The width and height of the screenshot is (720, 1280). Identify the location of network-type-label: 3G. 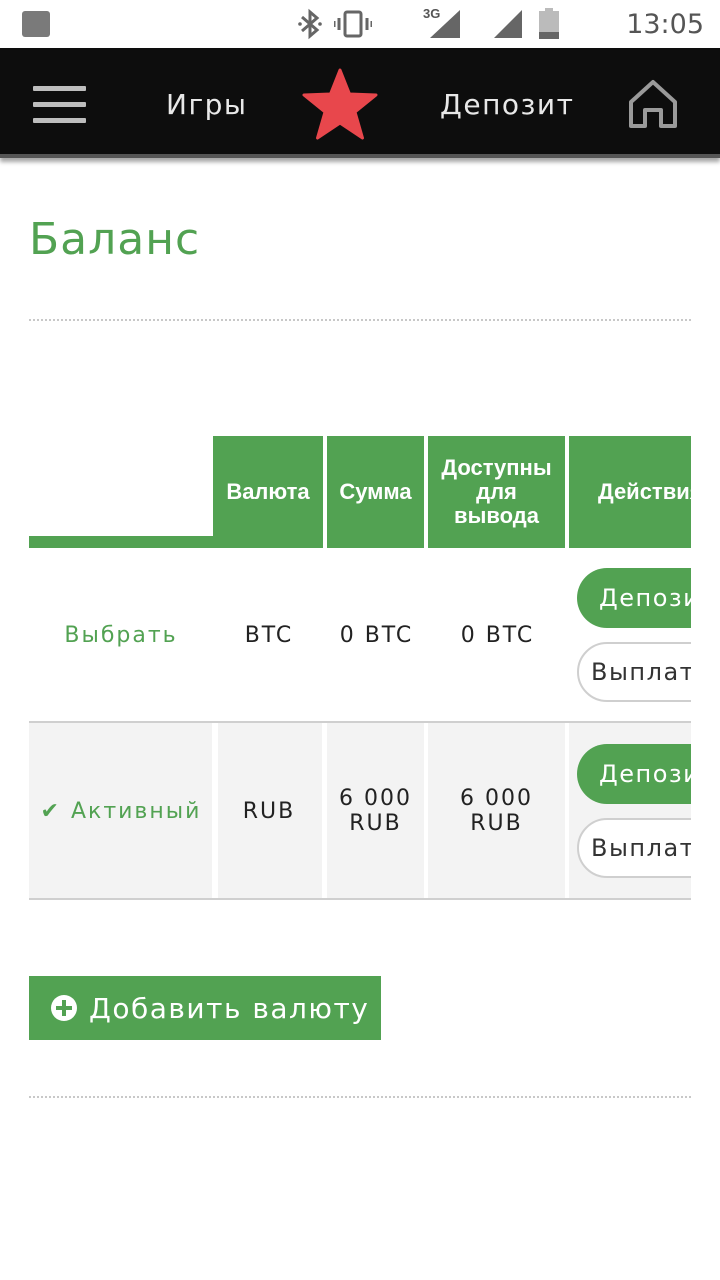
(432, 13).